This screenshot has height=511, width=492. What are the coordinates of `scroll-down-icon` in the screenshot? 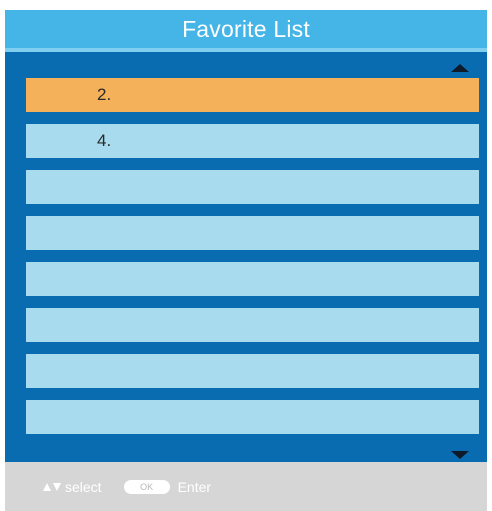 It's located at (460, 455).